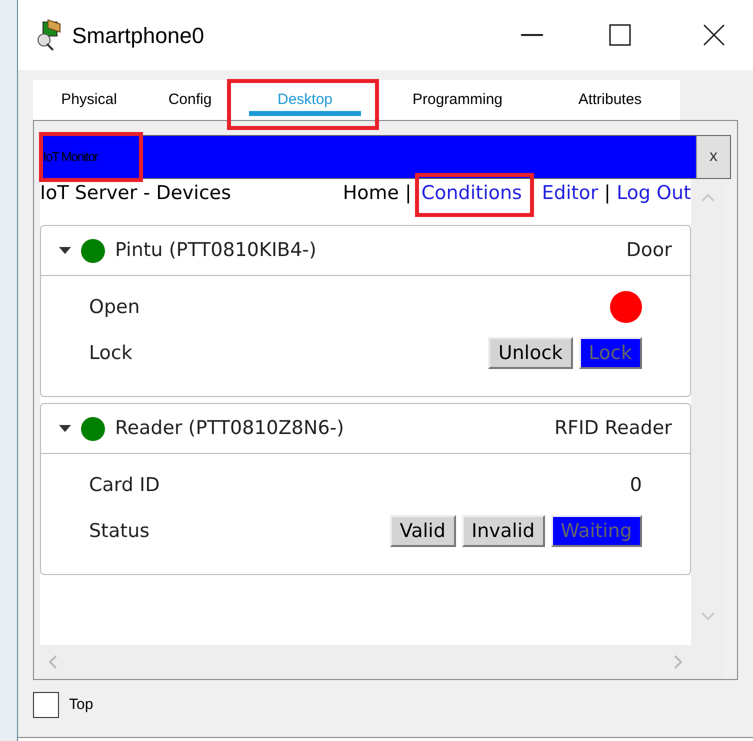 The image size is (753, 741). I want to click on property-label: Card ID, so click(124, 485).